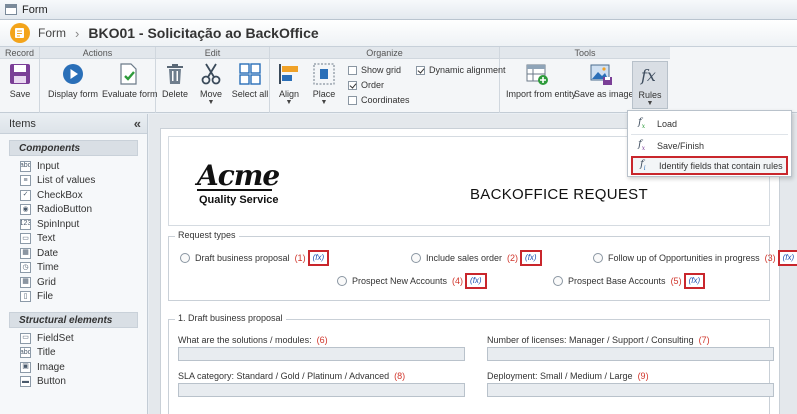  I want to click on import-from-entity-button: Import from entity, so click(541, 80).